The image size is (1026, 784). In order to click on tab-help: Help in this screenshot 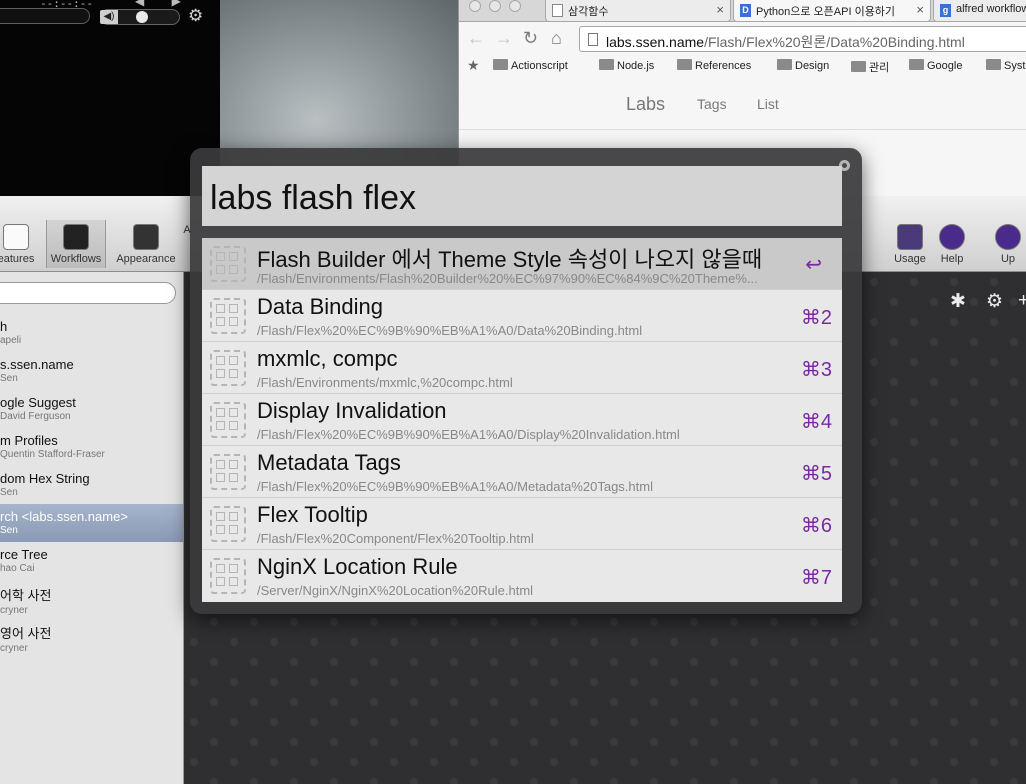, I will do `click(952, 244)`.